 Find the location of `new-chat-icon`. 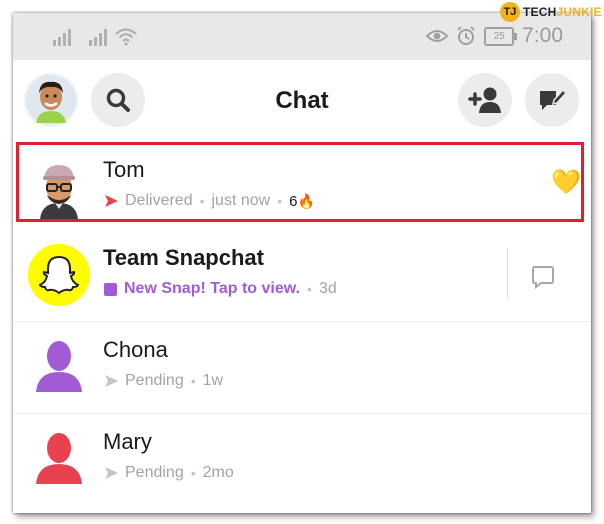

new-chat-icon is located at coordinates (553, 99).